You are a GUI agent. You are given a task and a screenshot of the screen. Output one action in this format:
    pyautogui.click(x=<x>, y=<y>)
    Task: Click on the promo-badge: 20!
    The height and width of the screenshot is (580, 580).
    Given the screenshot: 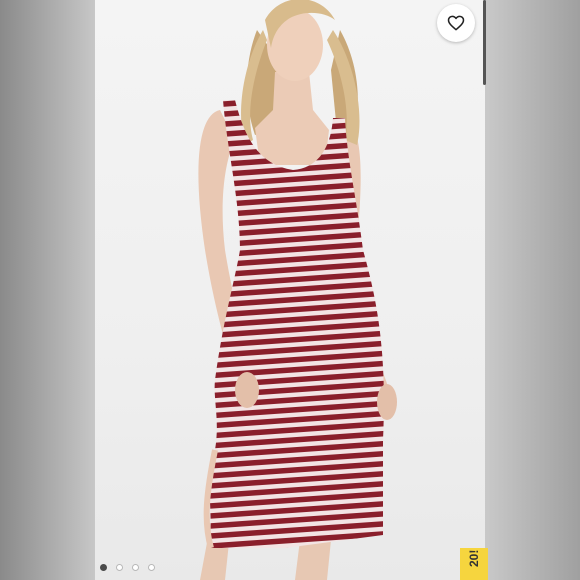 What is the action you would take?
    pyautogui.click(x=474, y=564)
    